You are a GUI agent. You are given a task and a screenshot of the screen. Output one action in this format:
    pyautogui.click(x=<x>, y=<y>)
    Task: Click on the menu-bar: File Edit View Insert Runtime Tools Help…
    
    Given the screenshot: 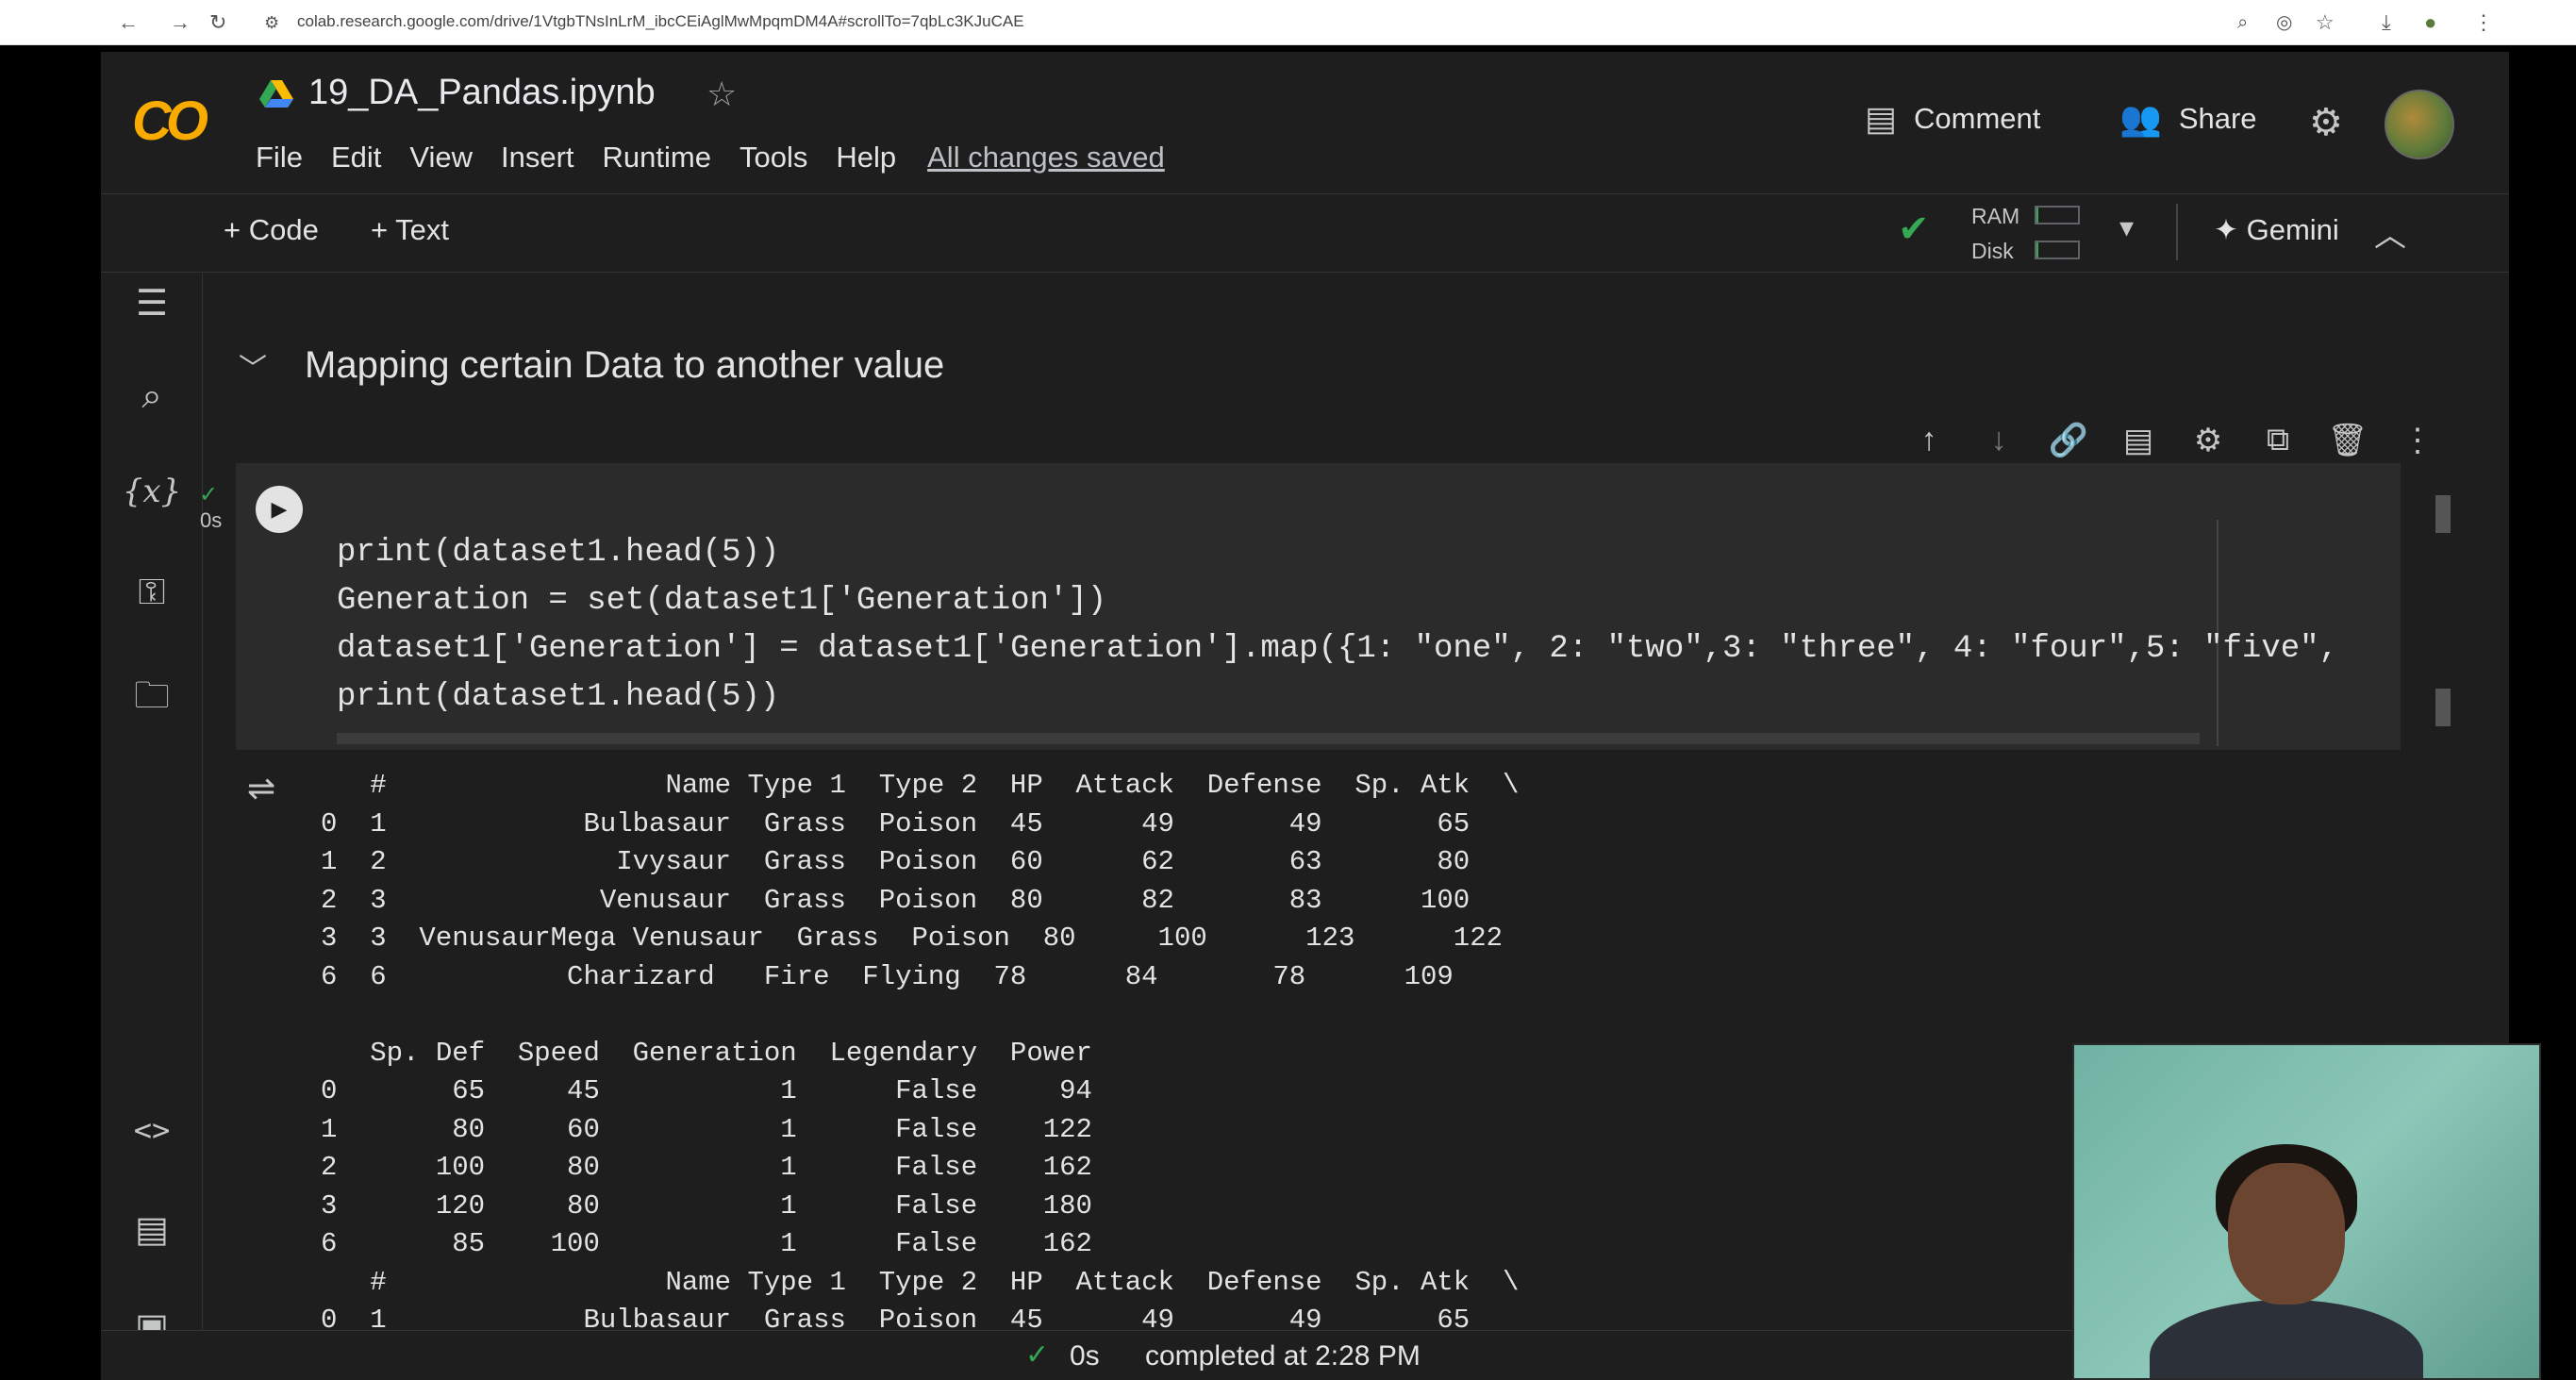 What is the action you would take?
    pyautogui.click(x=711, y=158)
    